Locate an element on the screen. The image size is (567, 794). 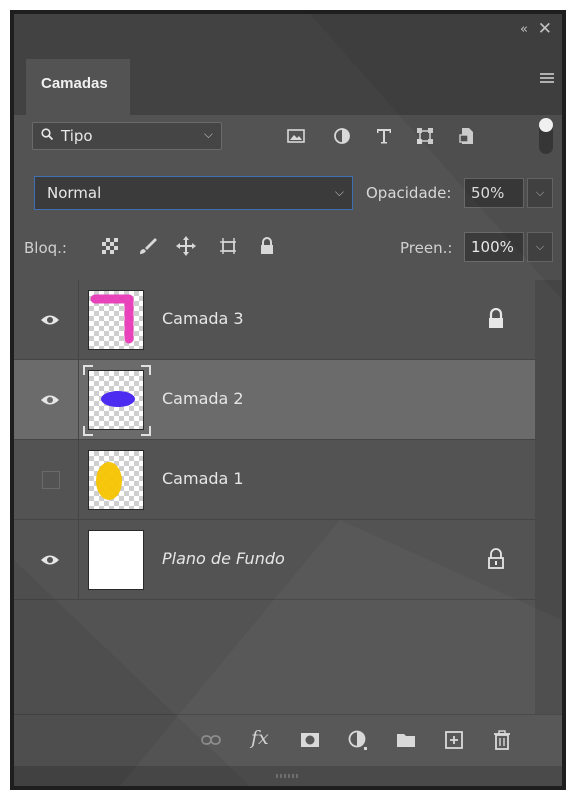
opacity-input: 50% is located at coordinates (494, 193).